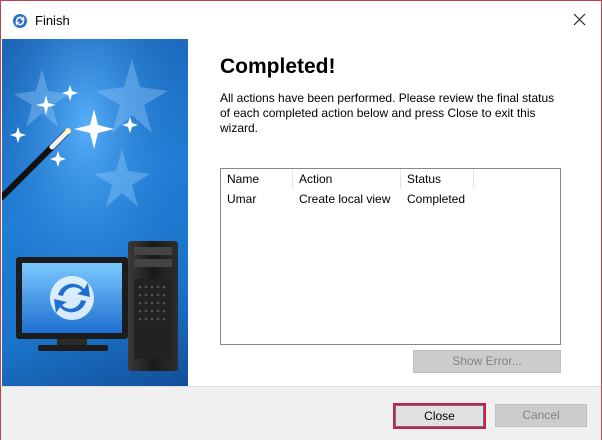 This screenshot has width=602, height=440. What do you see at coordinates (52, 20) in the screenshot?
I see `window-title: Finish` at bounding box center [52, 20].